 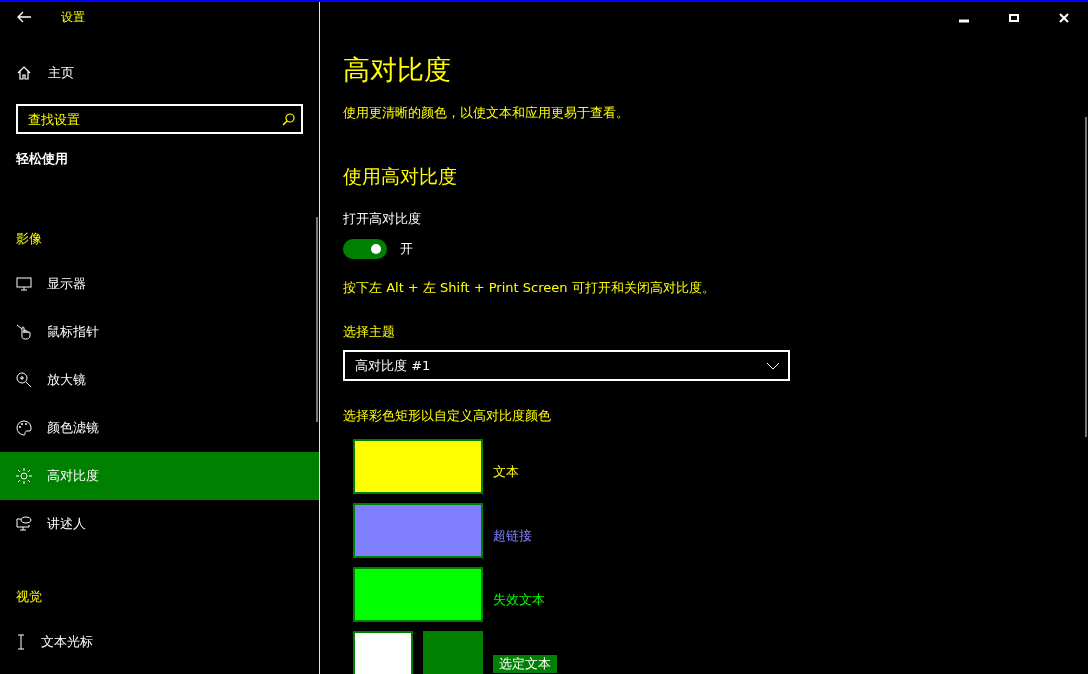 What do you see at coordinates (519, 599) in the screenshot?
I see `swatch-label: 失效文本` at bounding box center [519, 599].